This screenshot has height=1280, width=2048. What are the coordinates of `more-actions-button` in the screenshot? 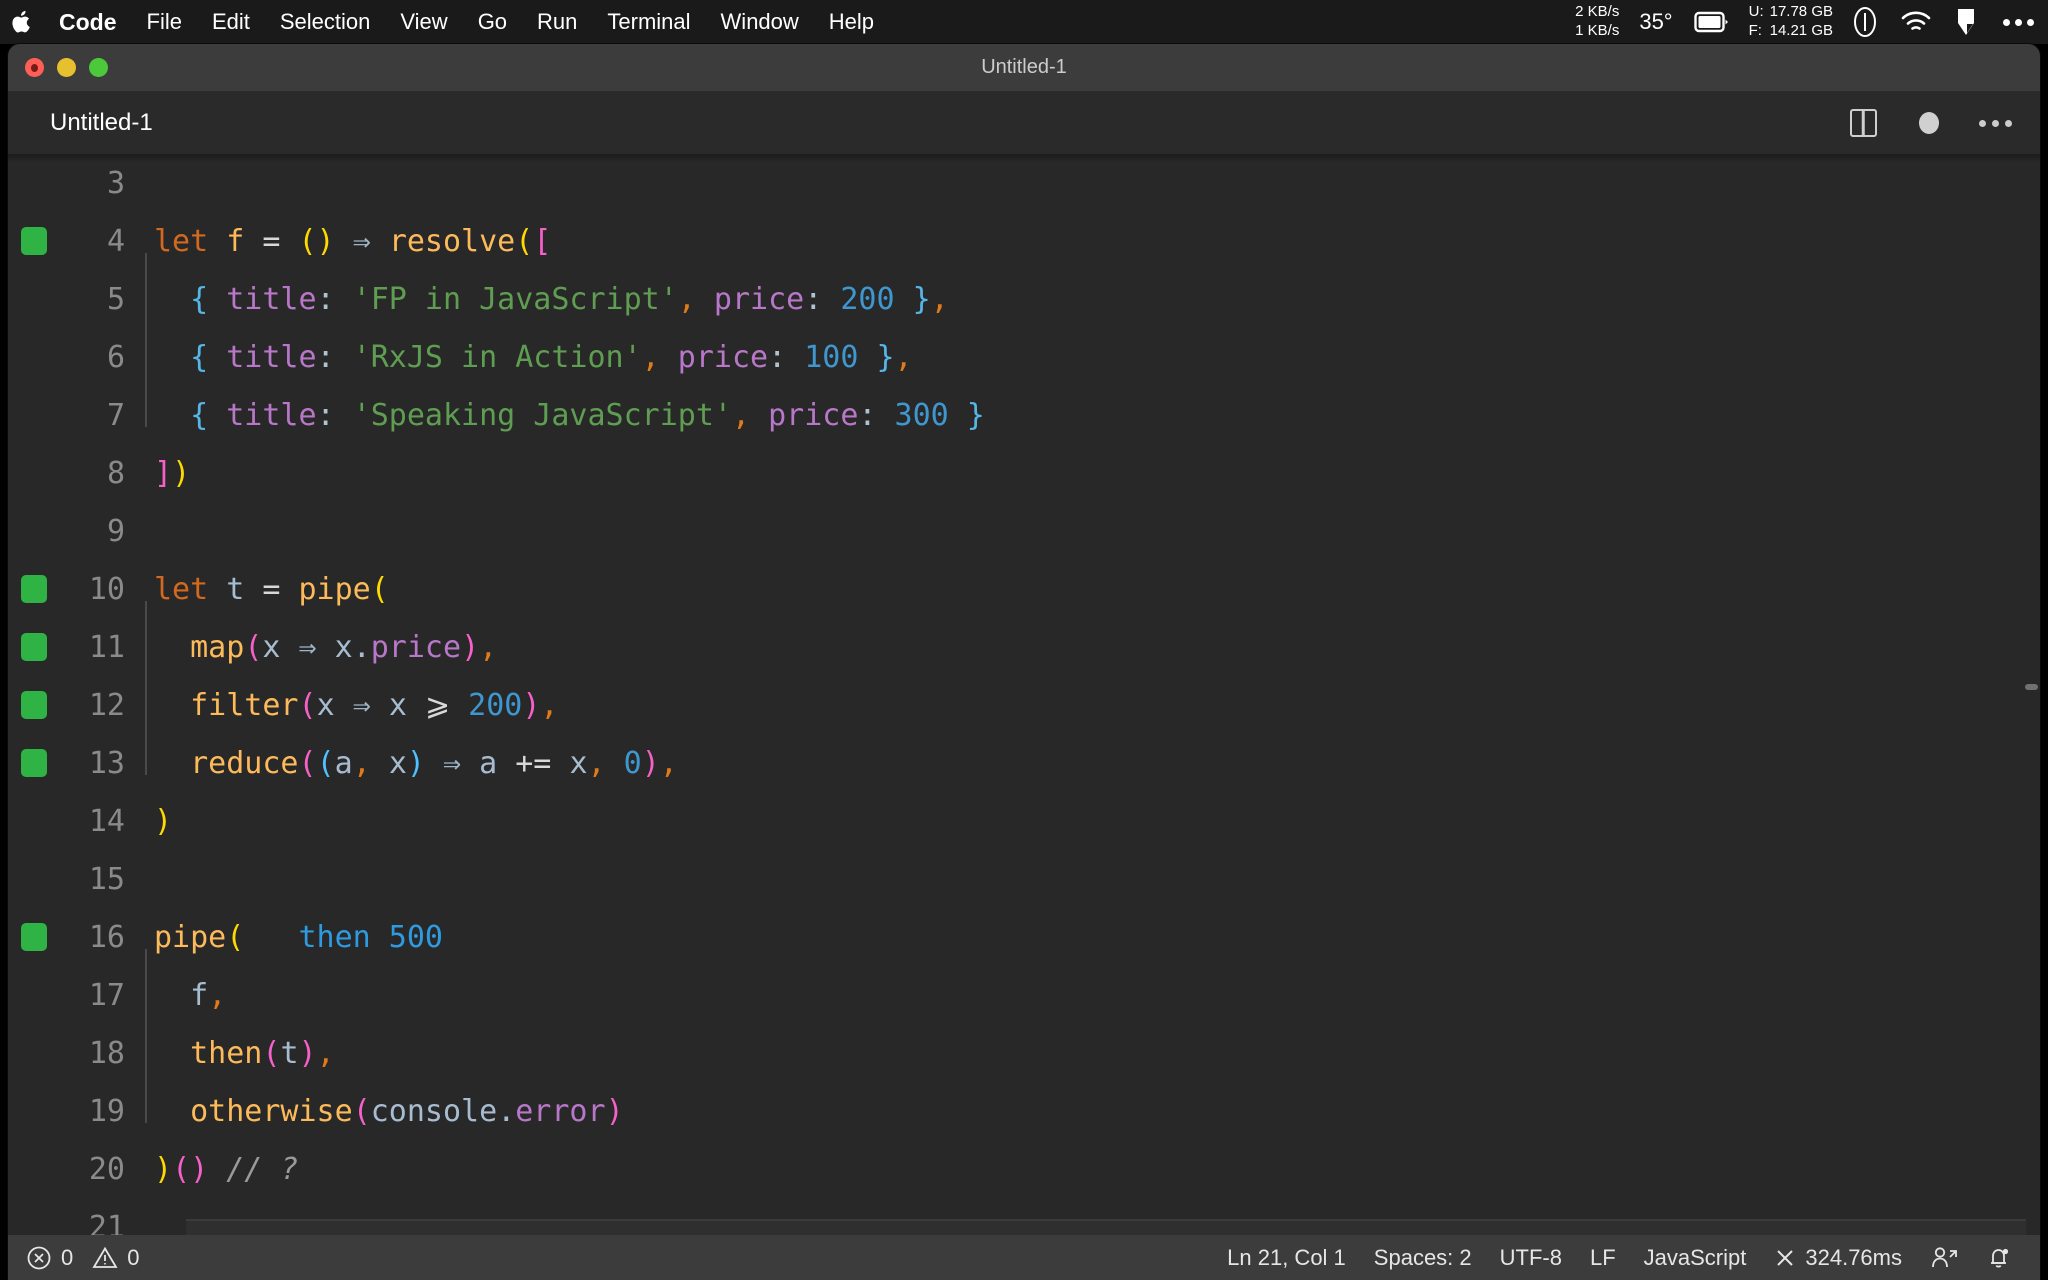 It's located at (1995, 123).